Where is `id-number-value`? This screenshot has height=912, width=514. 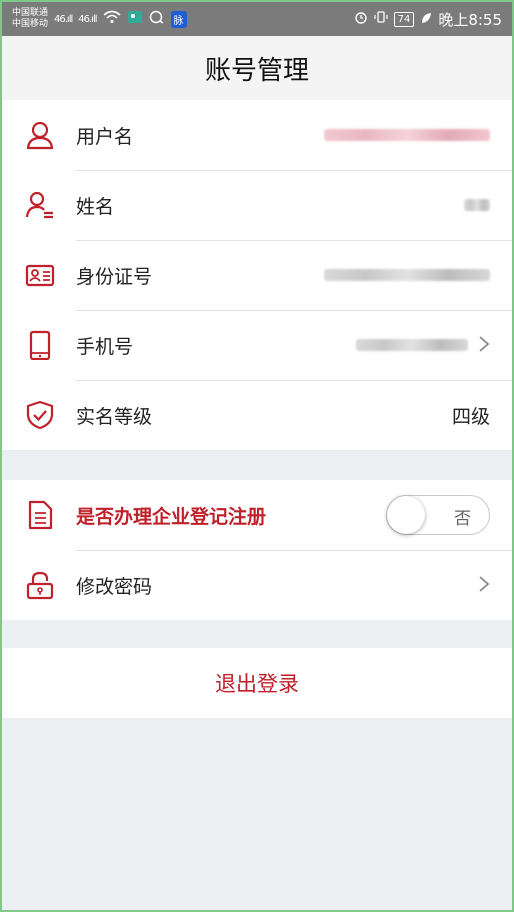
id-number-value is located at coordinates (407, 275).